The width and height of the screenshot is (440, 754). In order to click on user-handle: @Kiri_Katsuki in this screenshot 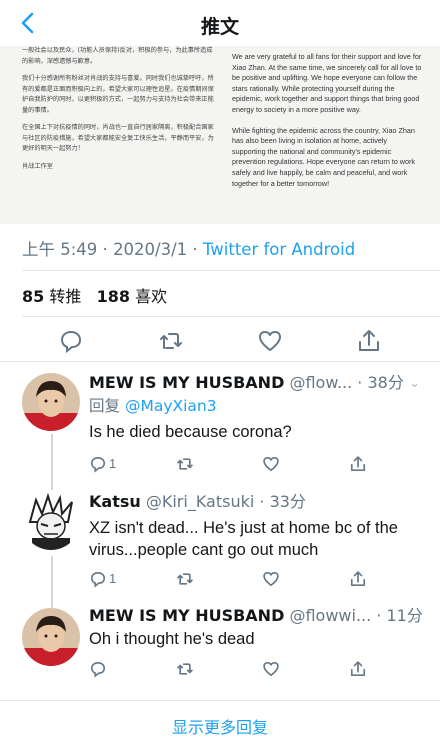, I will do `click(200, 501)`.